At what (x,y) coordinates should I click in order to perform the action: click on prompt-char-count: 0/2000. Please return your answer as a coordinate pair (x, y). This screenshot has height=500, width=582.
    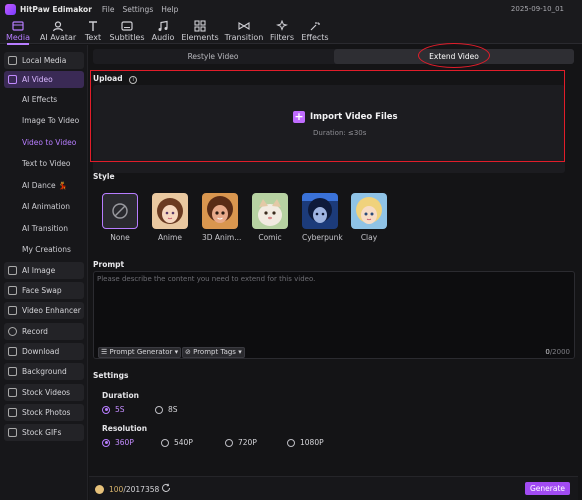
    Looking at the image, I should click on (557, 352).